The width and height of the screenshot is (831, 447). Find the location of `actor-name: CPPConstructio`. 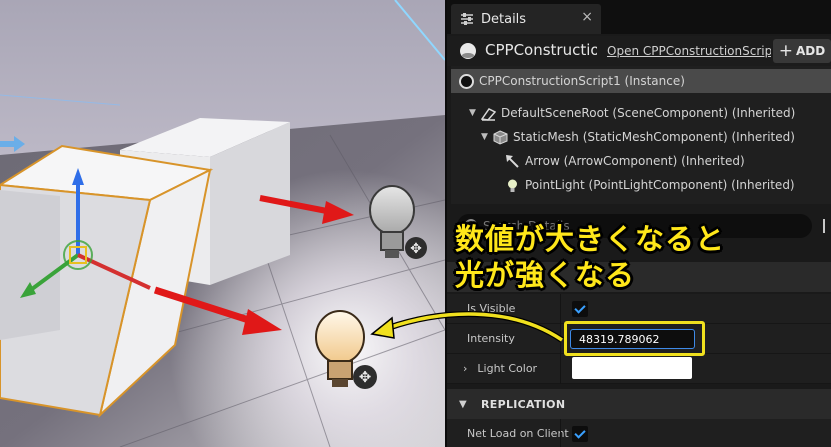

actor-name: CPPConstructio is located at coordinates (541, 50).